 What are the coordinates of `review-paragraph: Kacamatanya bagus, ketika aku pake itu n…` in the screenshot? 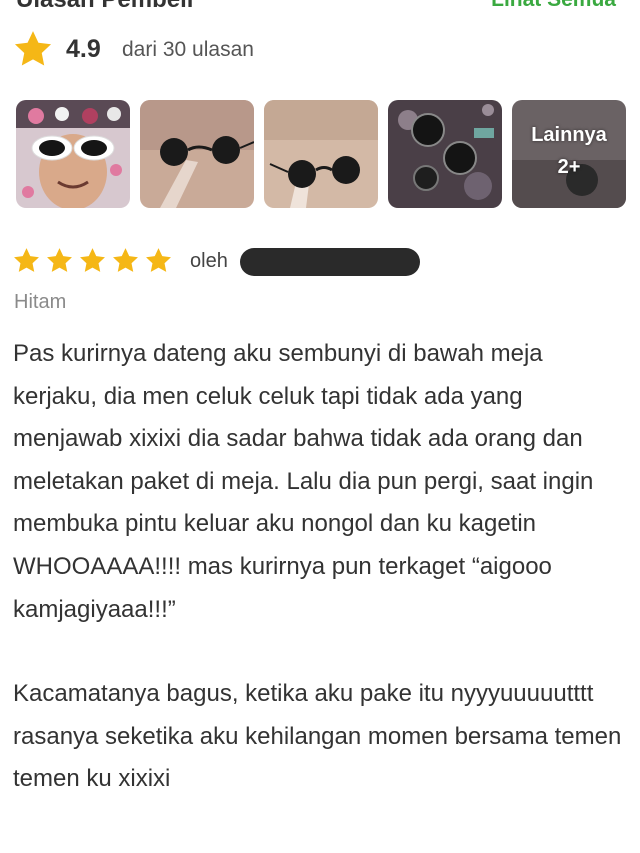 It's located at (317, 736).